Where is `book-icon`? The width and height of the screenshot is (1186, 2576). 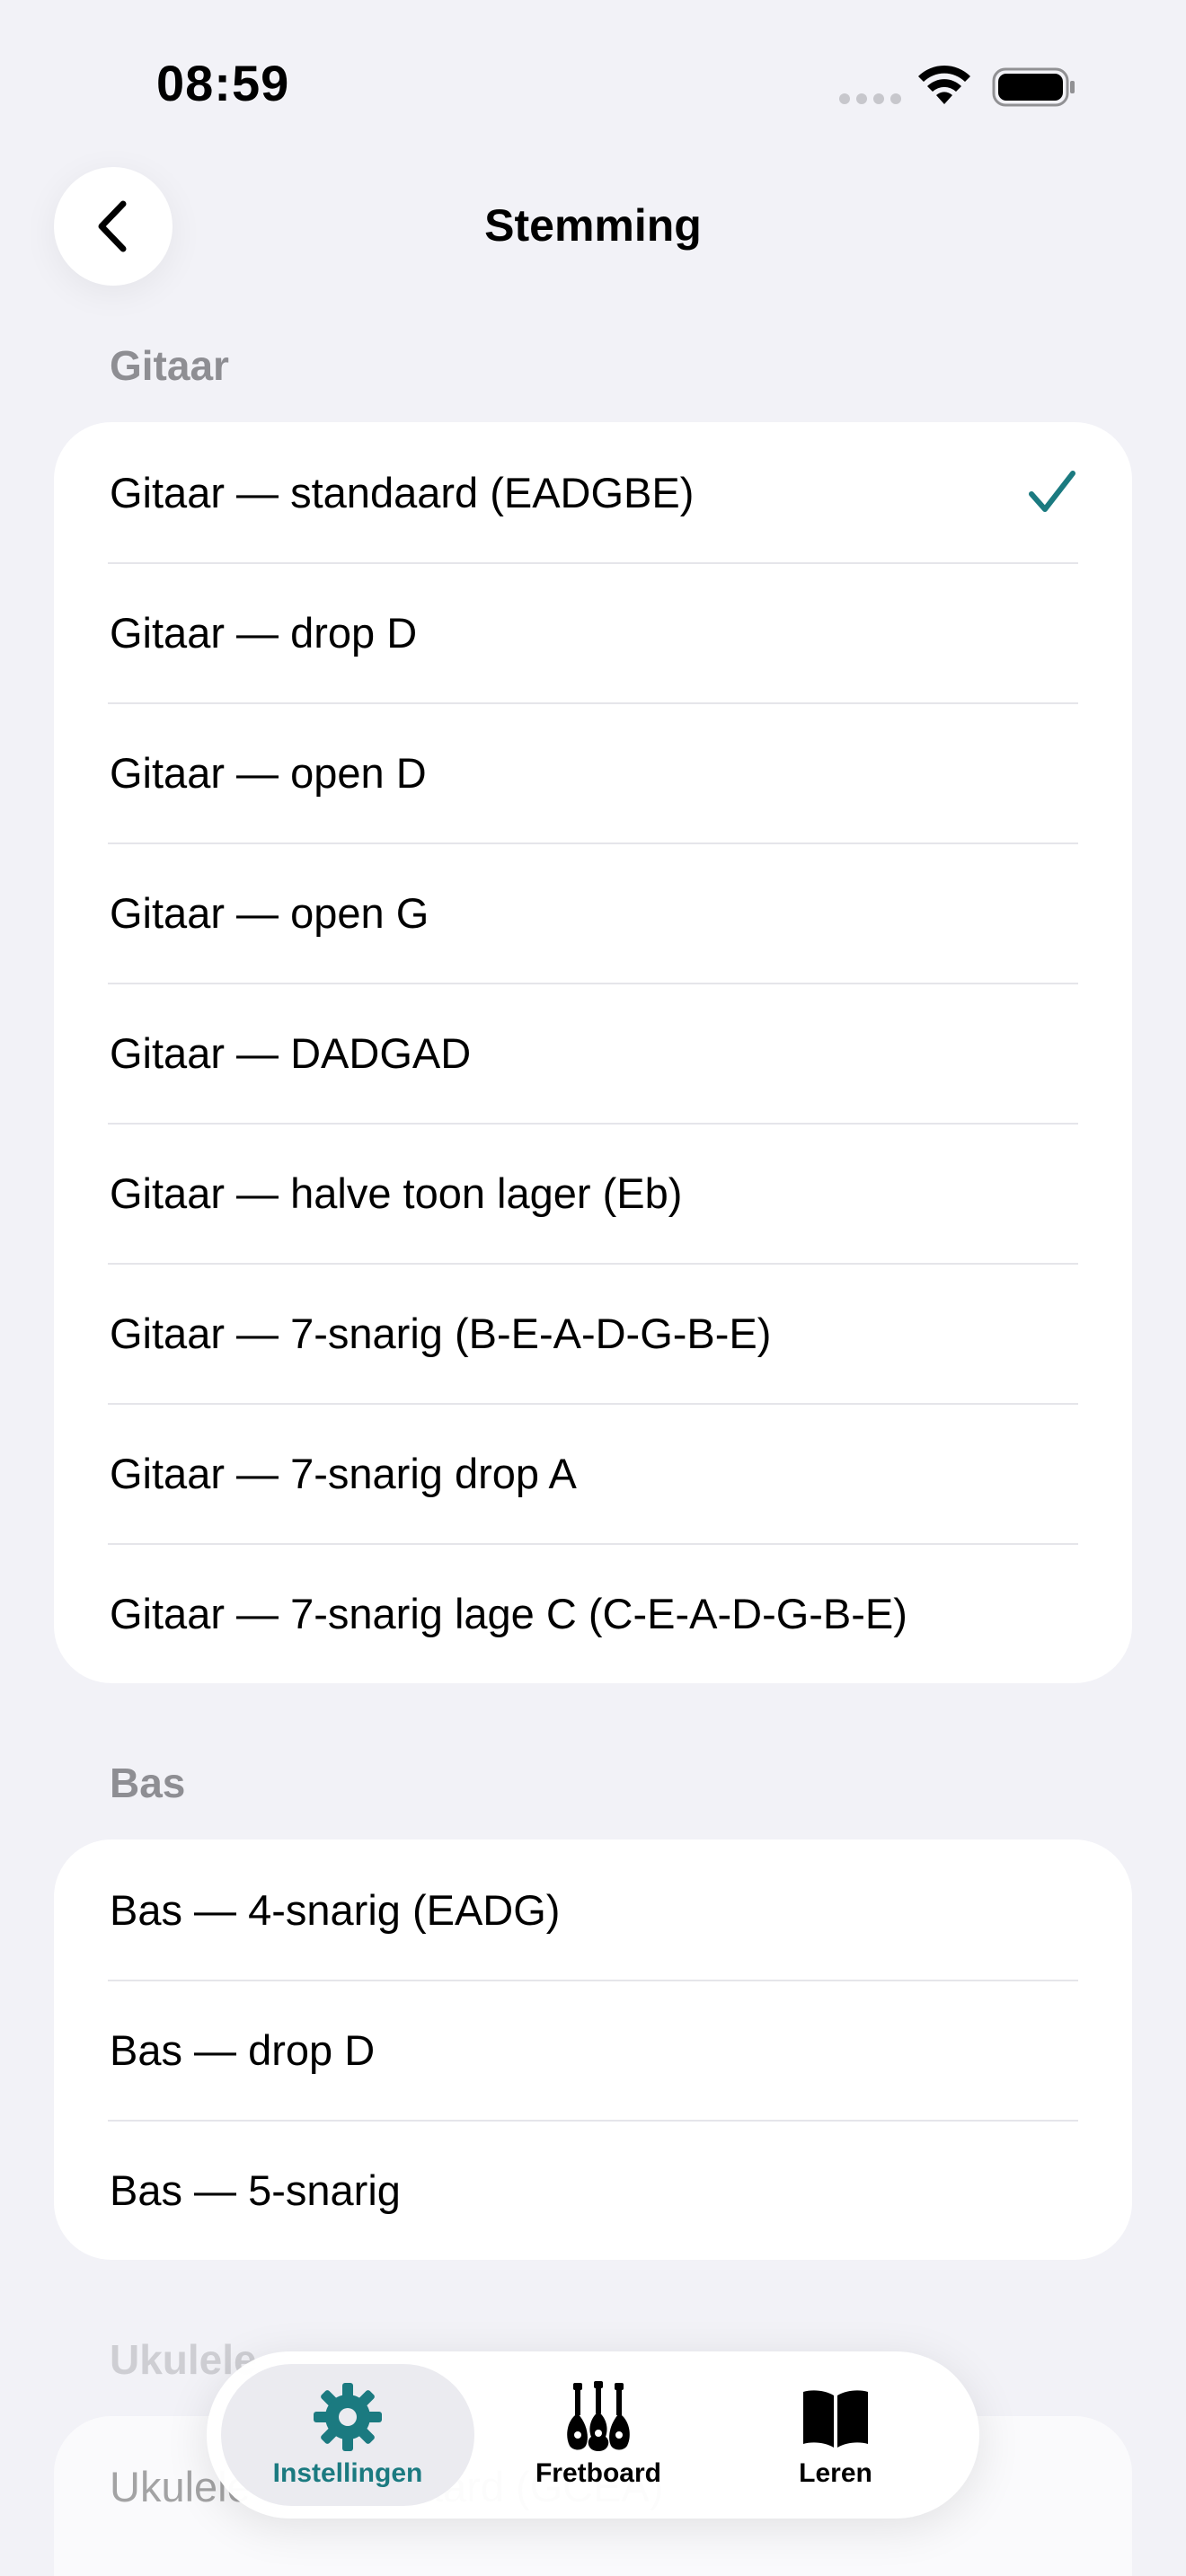 book-icon is located at coordinates (835, 2419).